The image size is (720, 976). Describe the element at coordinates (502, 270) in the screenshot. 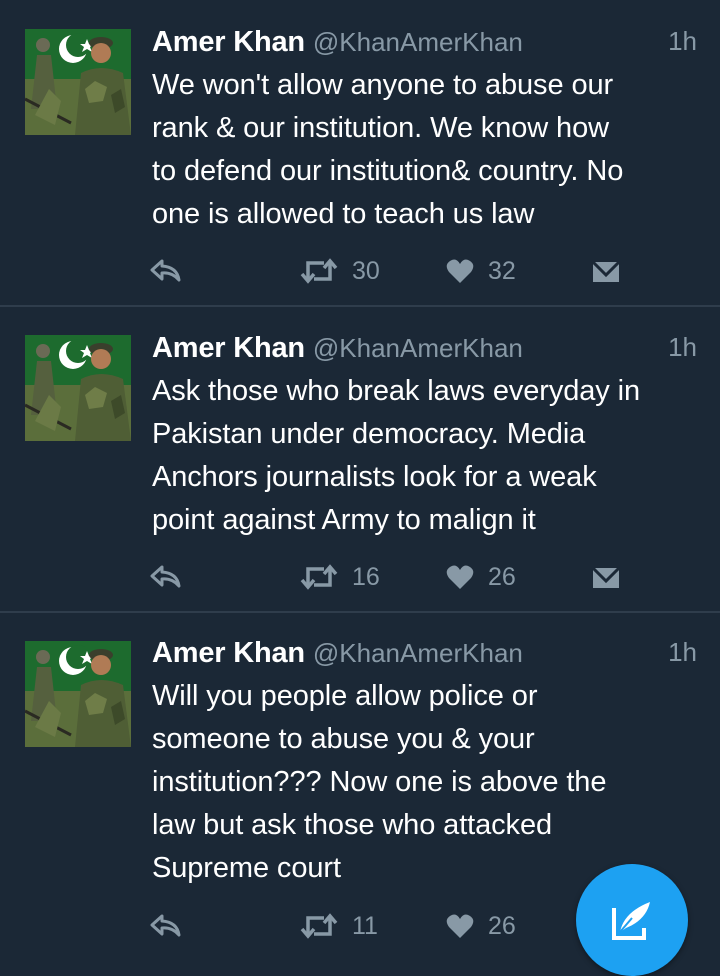

I see `like-count: 32` at that location.